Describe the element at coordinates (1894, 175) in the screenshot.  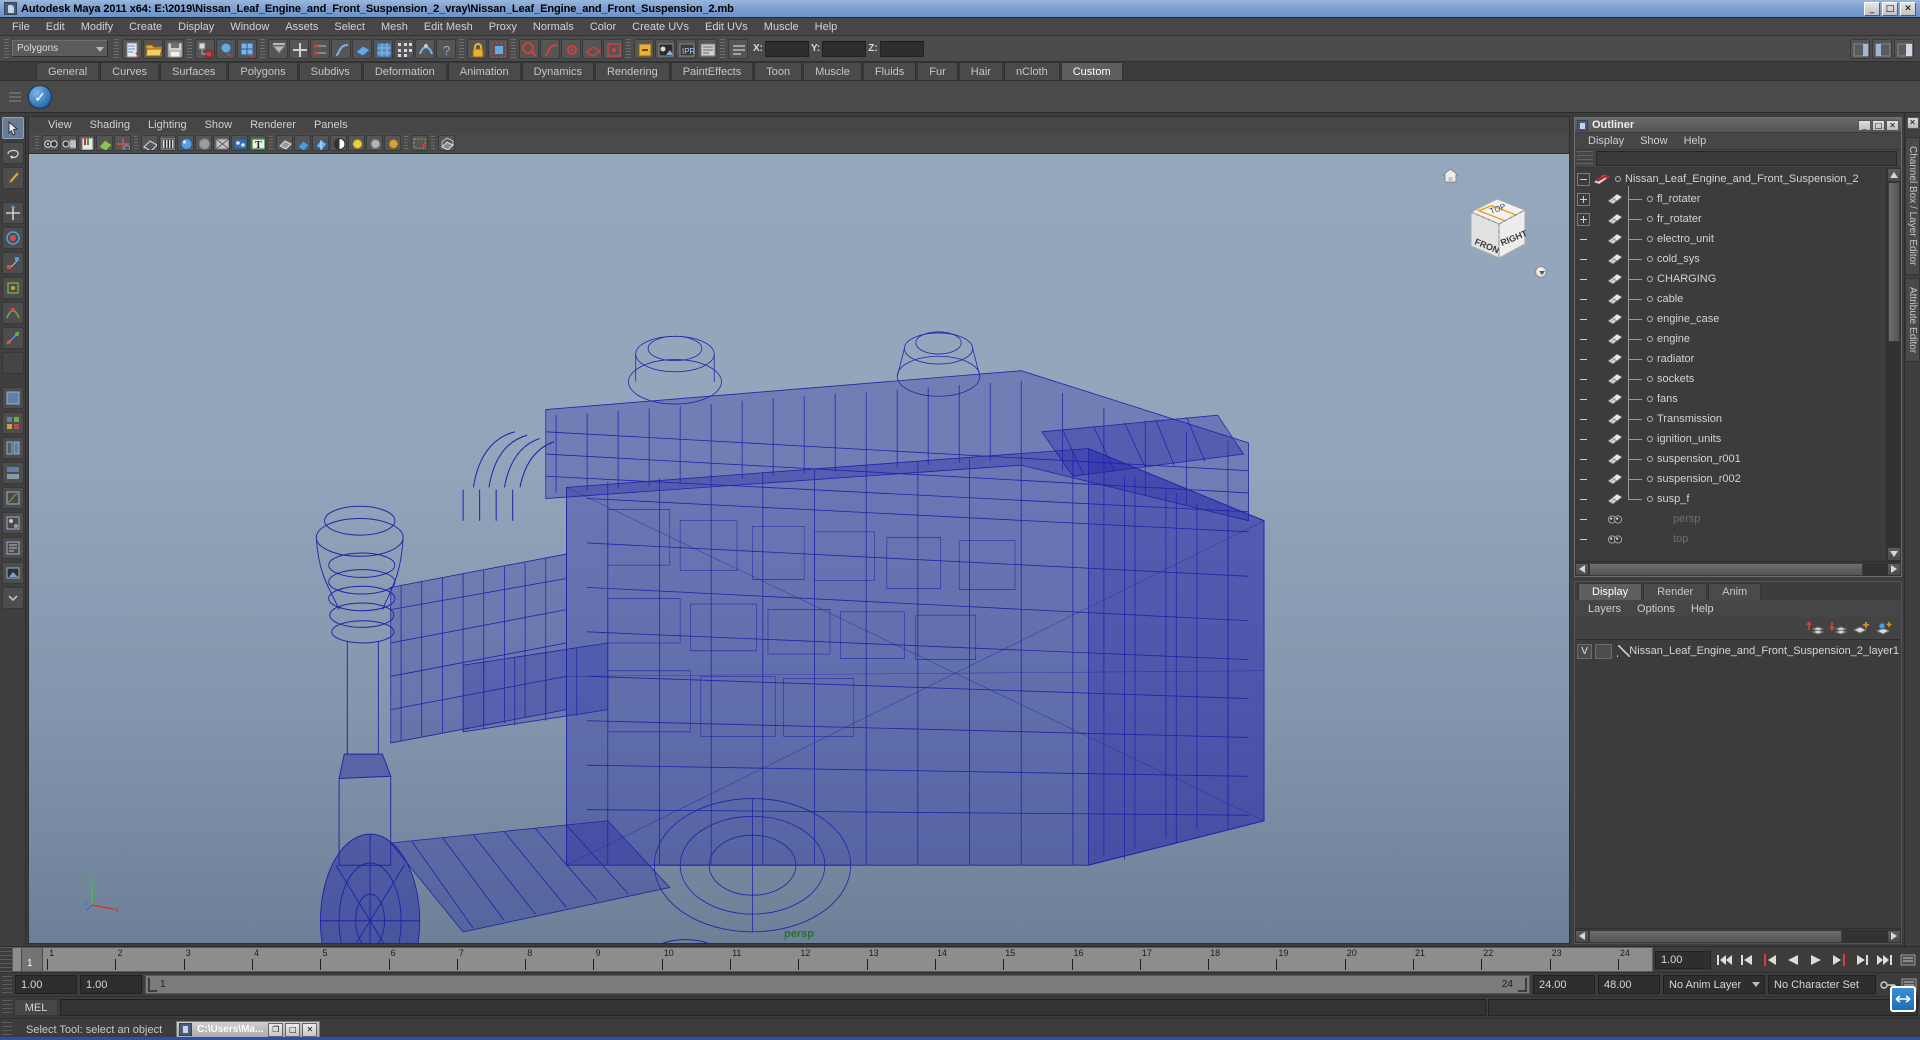
I see `outliner-scroll-up-button` at that location.